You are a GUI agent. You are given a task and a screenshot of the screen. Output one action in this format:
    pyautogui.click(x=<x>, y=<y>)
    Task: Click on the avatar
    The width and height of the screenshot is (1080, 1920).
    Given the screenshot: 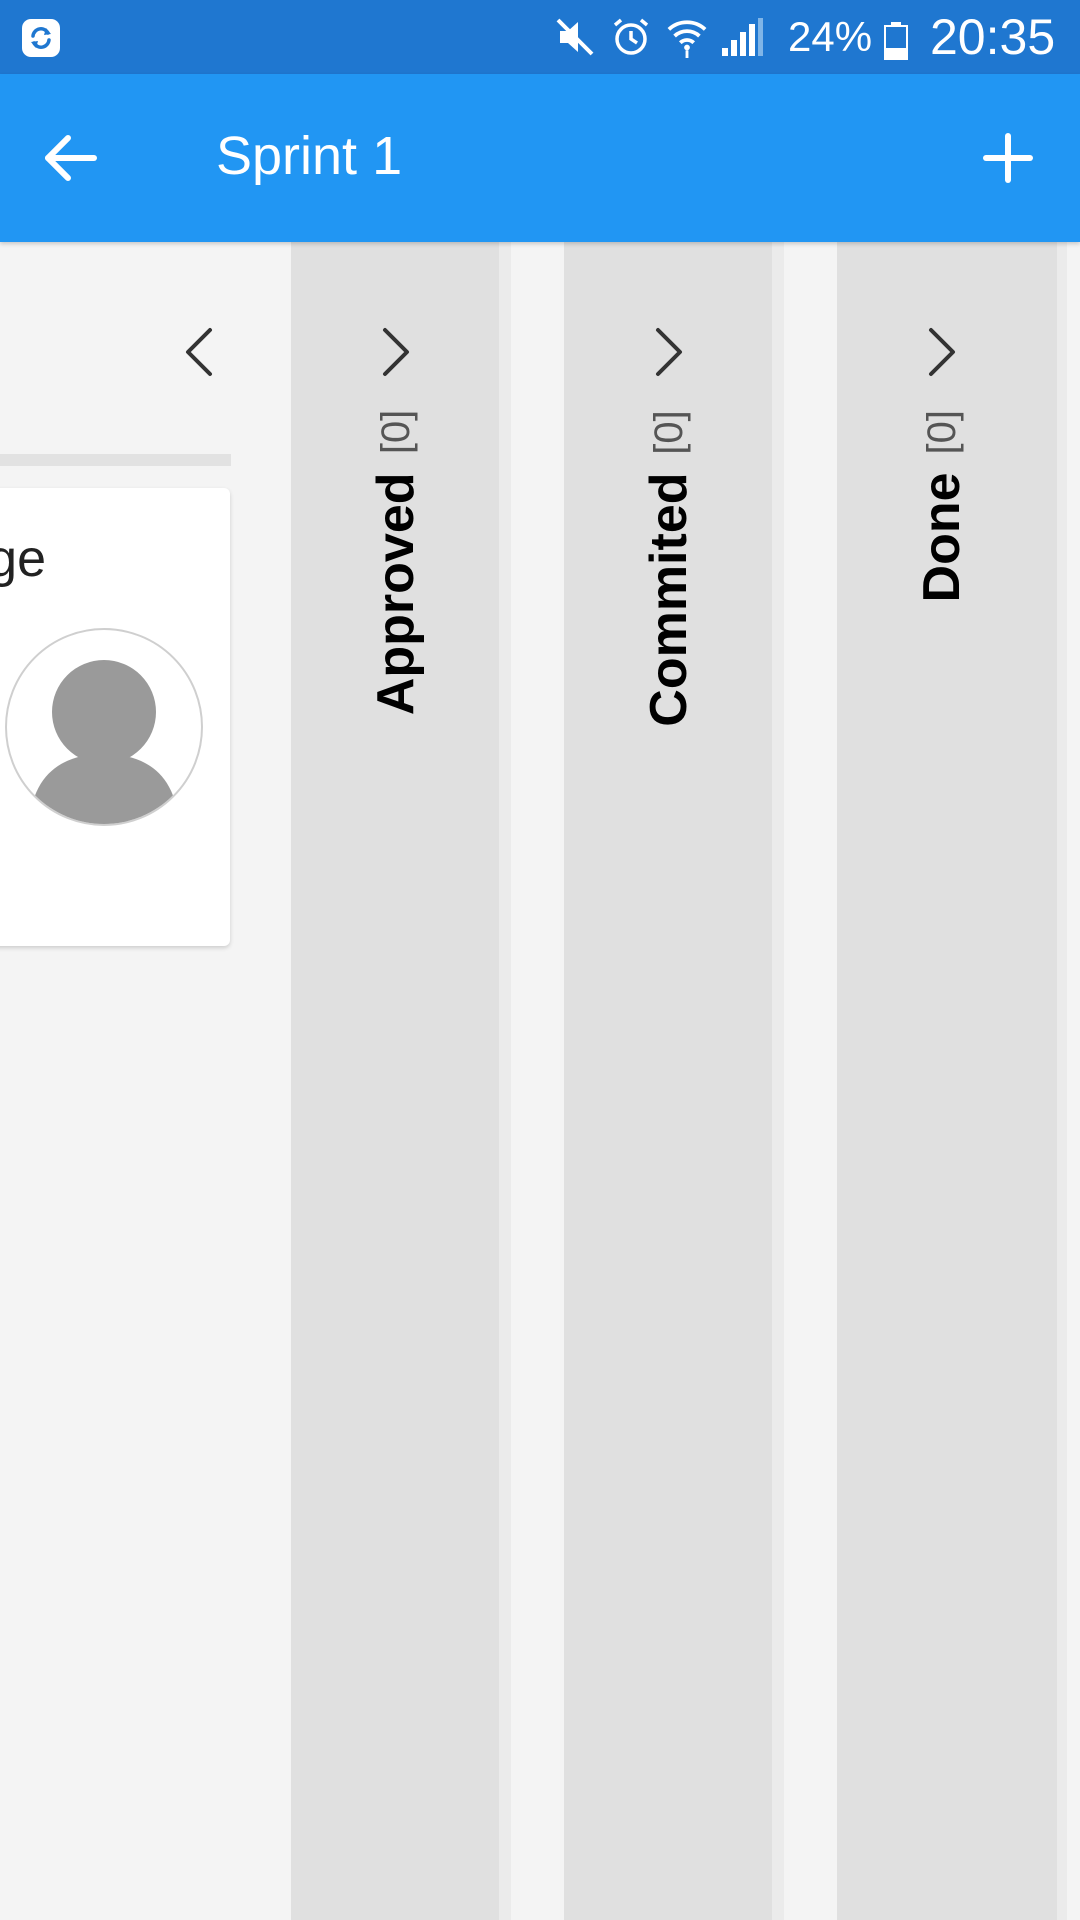 What is the action you would take?
    pyautogui.click(x=104, y=727)
    